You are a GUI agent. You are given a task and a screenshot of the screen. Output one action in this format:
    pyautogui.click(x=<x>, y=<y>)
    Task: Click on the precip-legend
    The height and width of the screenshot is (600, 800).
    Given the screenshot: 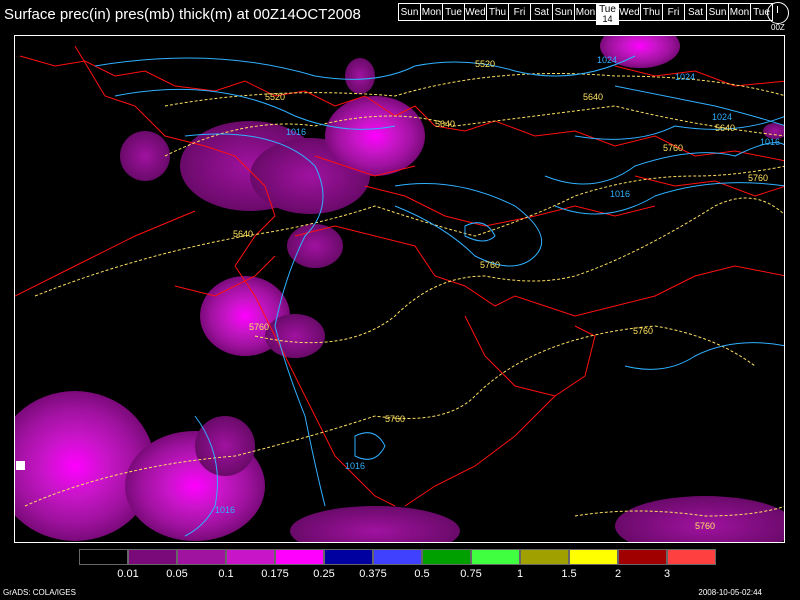 What is the action you would take?
    pyautogui.click(x=397, y=557)
    